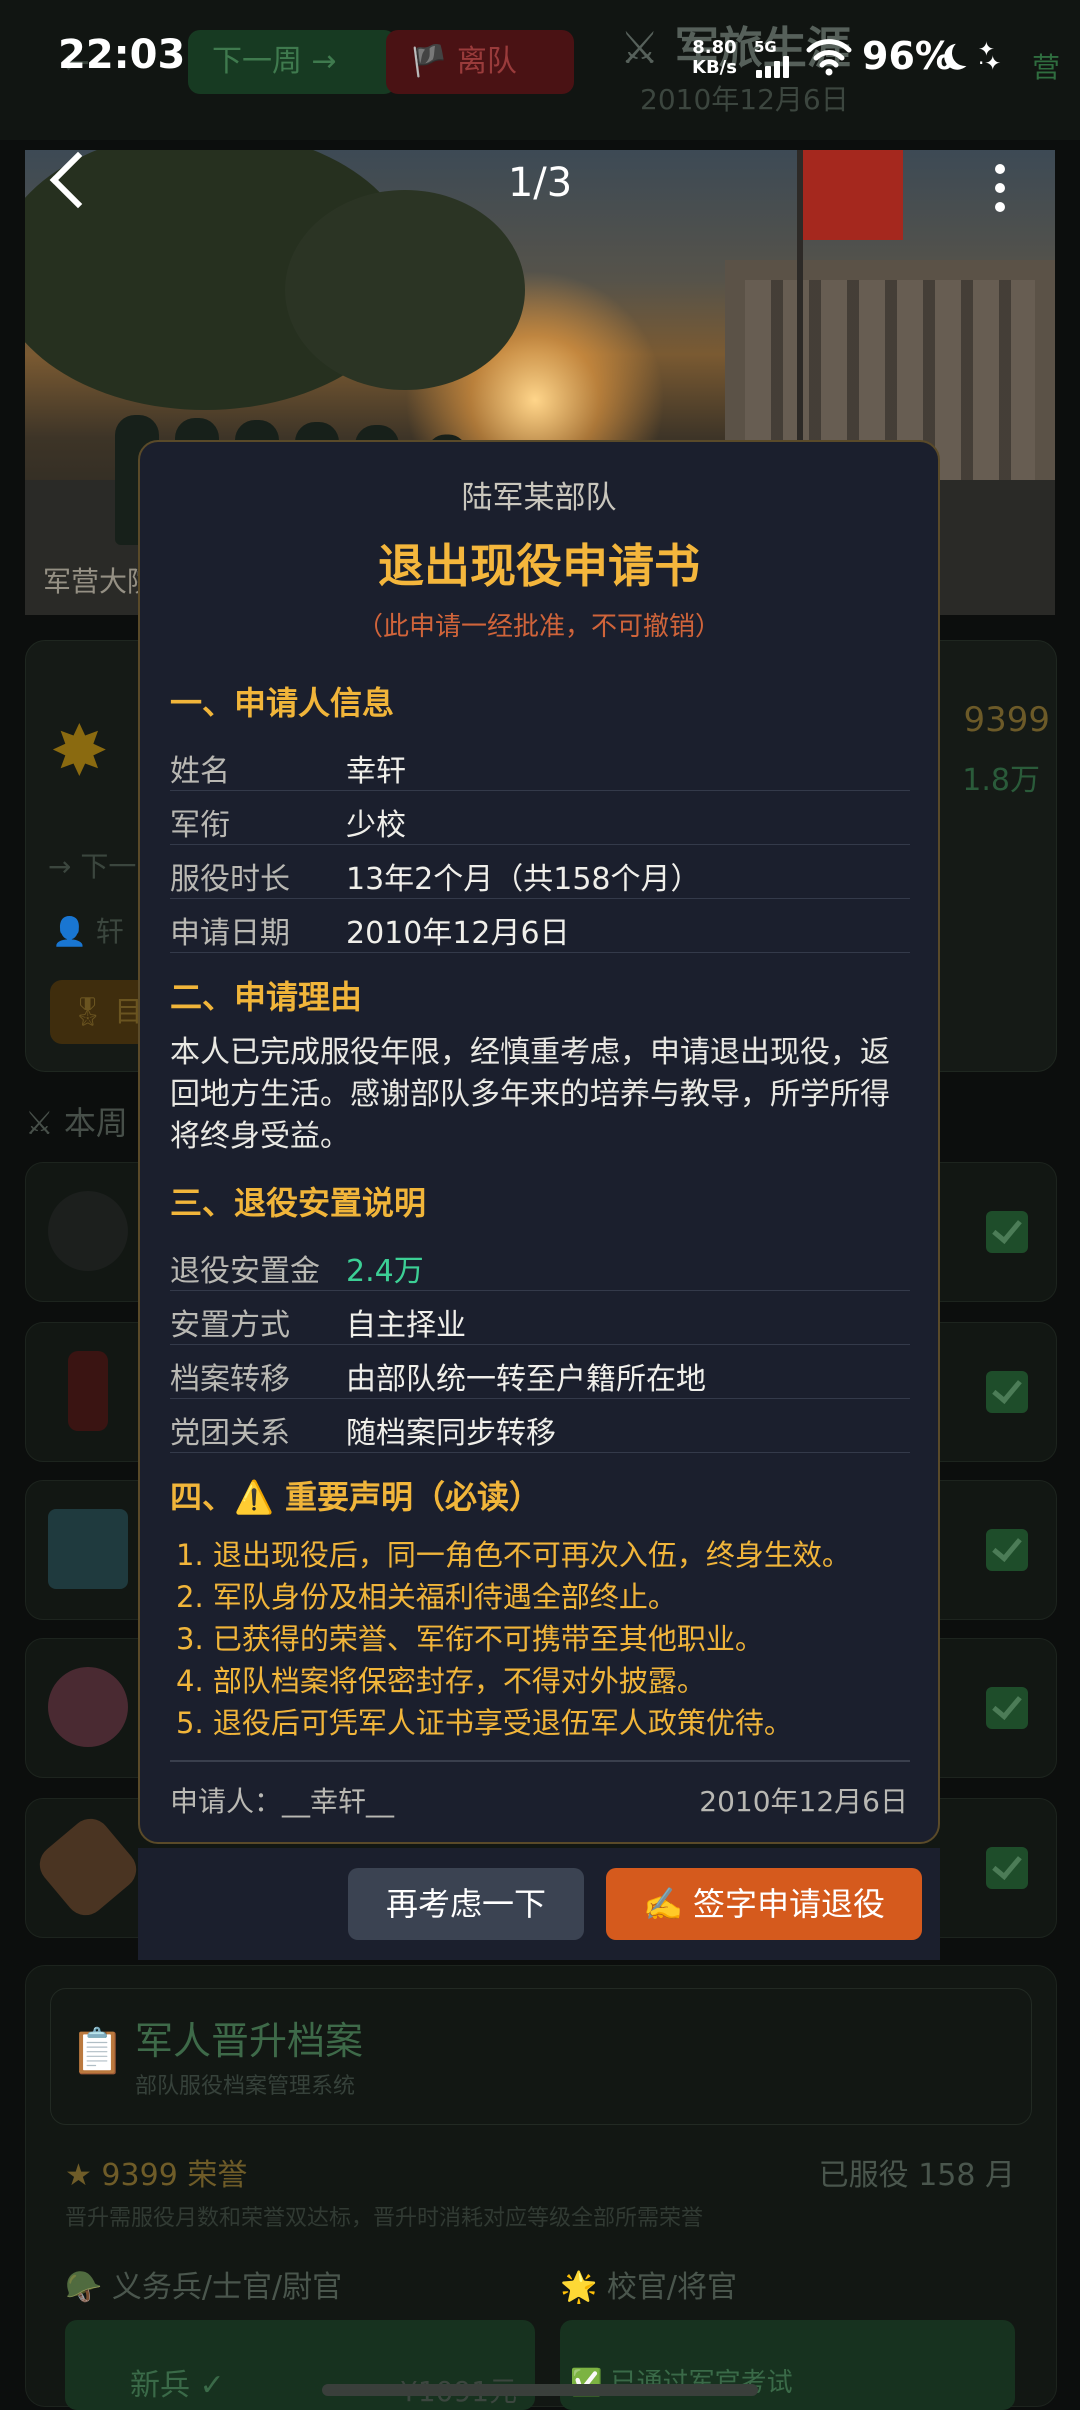  I want to click on declaration-item: 3. 已获得的荣誉、军衔不可携带至其他职业。, so click(470, 1639).